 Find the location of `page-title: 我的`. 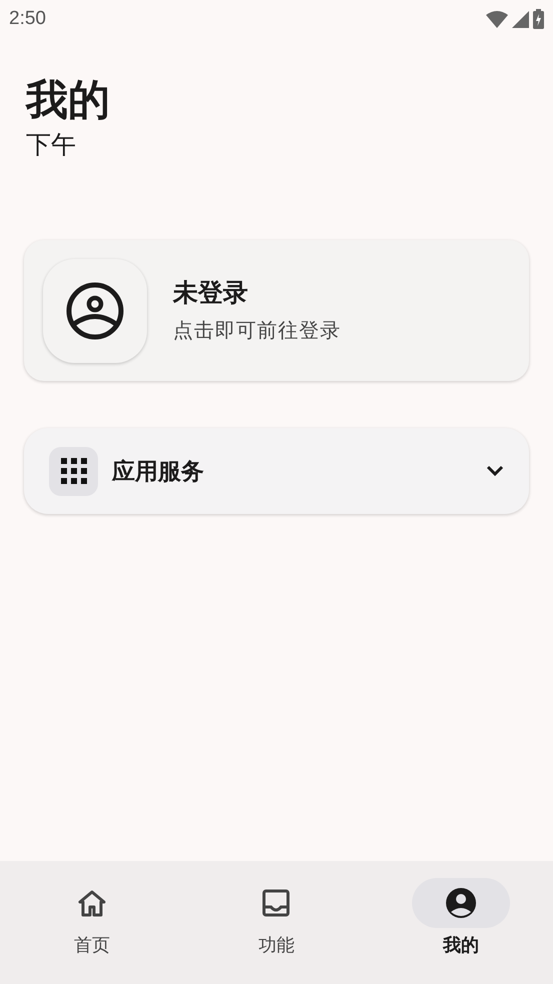

page-title: 我的 is located at coordinates (68, 100).